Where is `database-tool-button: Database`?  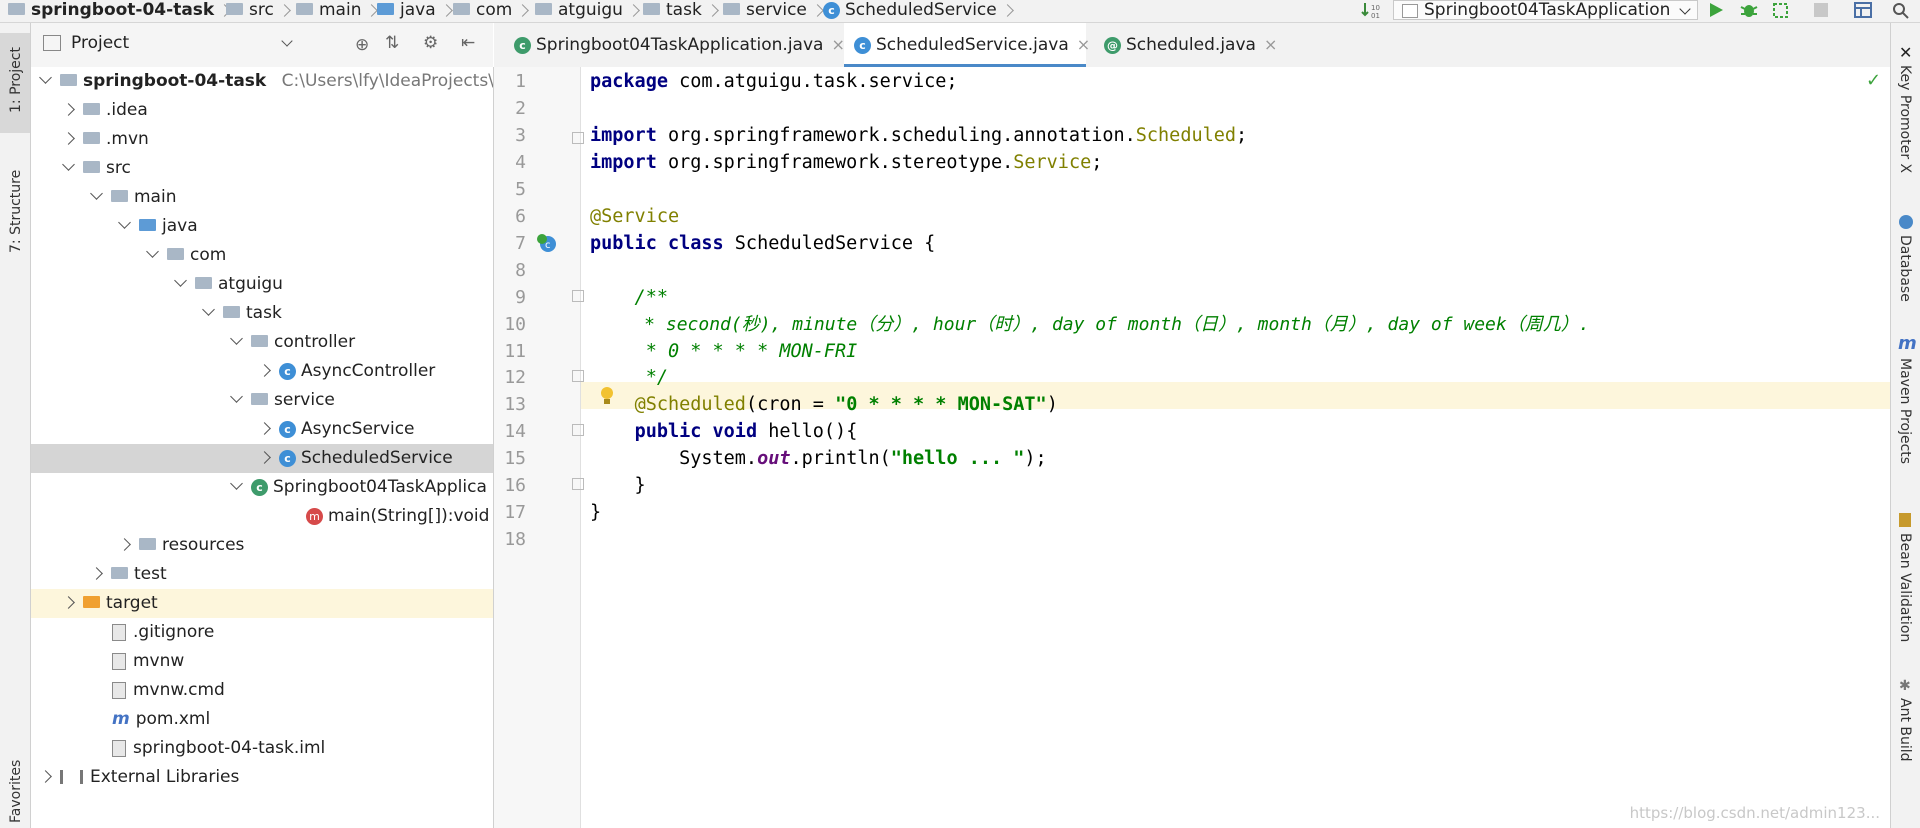 database-tool-button: Database is located at coordinates (1905, 268).